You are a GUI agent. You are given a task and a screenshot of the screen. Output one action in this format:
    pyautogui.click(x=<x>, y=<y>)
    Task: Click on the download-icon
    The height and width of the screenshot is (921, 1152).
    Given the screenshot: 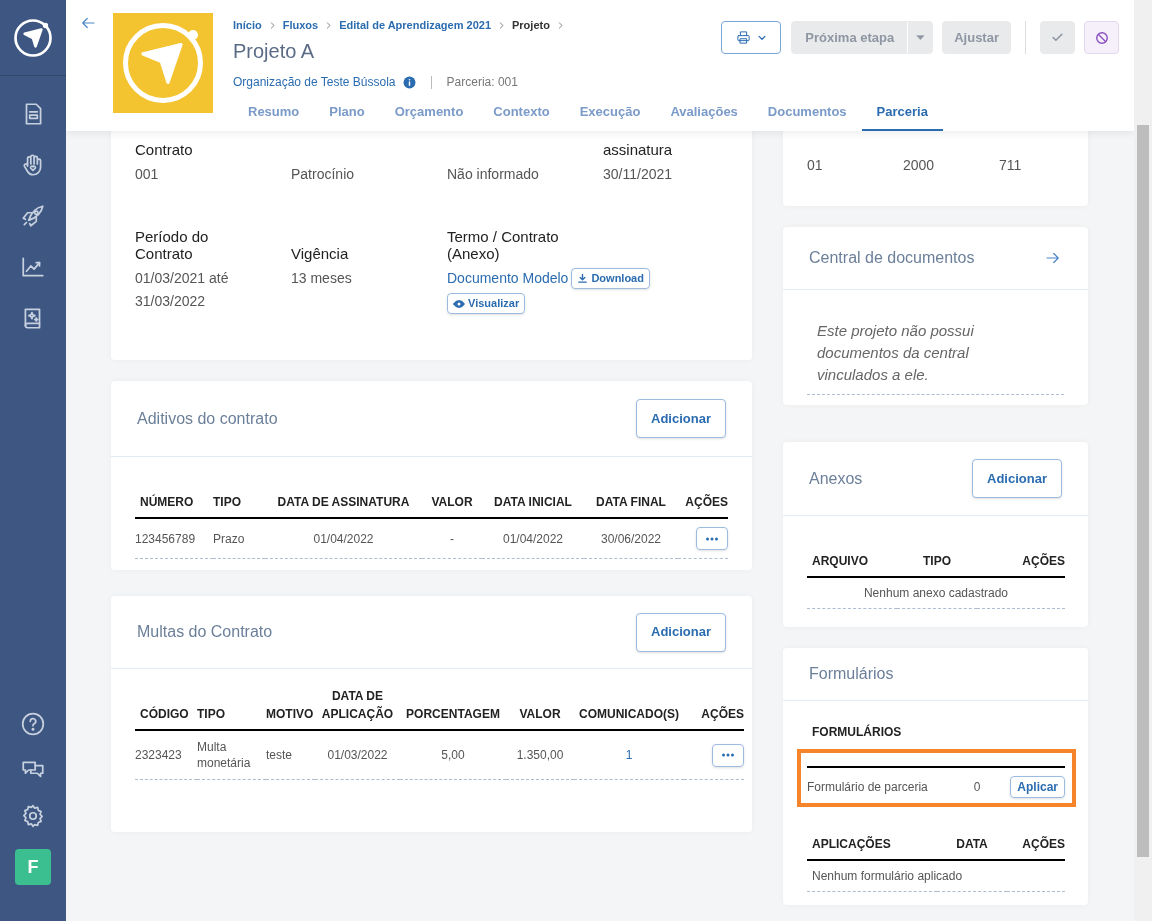 What is the action you would take?
    pyautogui.click(x=583, y=278)
    